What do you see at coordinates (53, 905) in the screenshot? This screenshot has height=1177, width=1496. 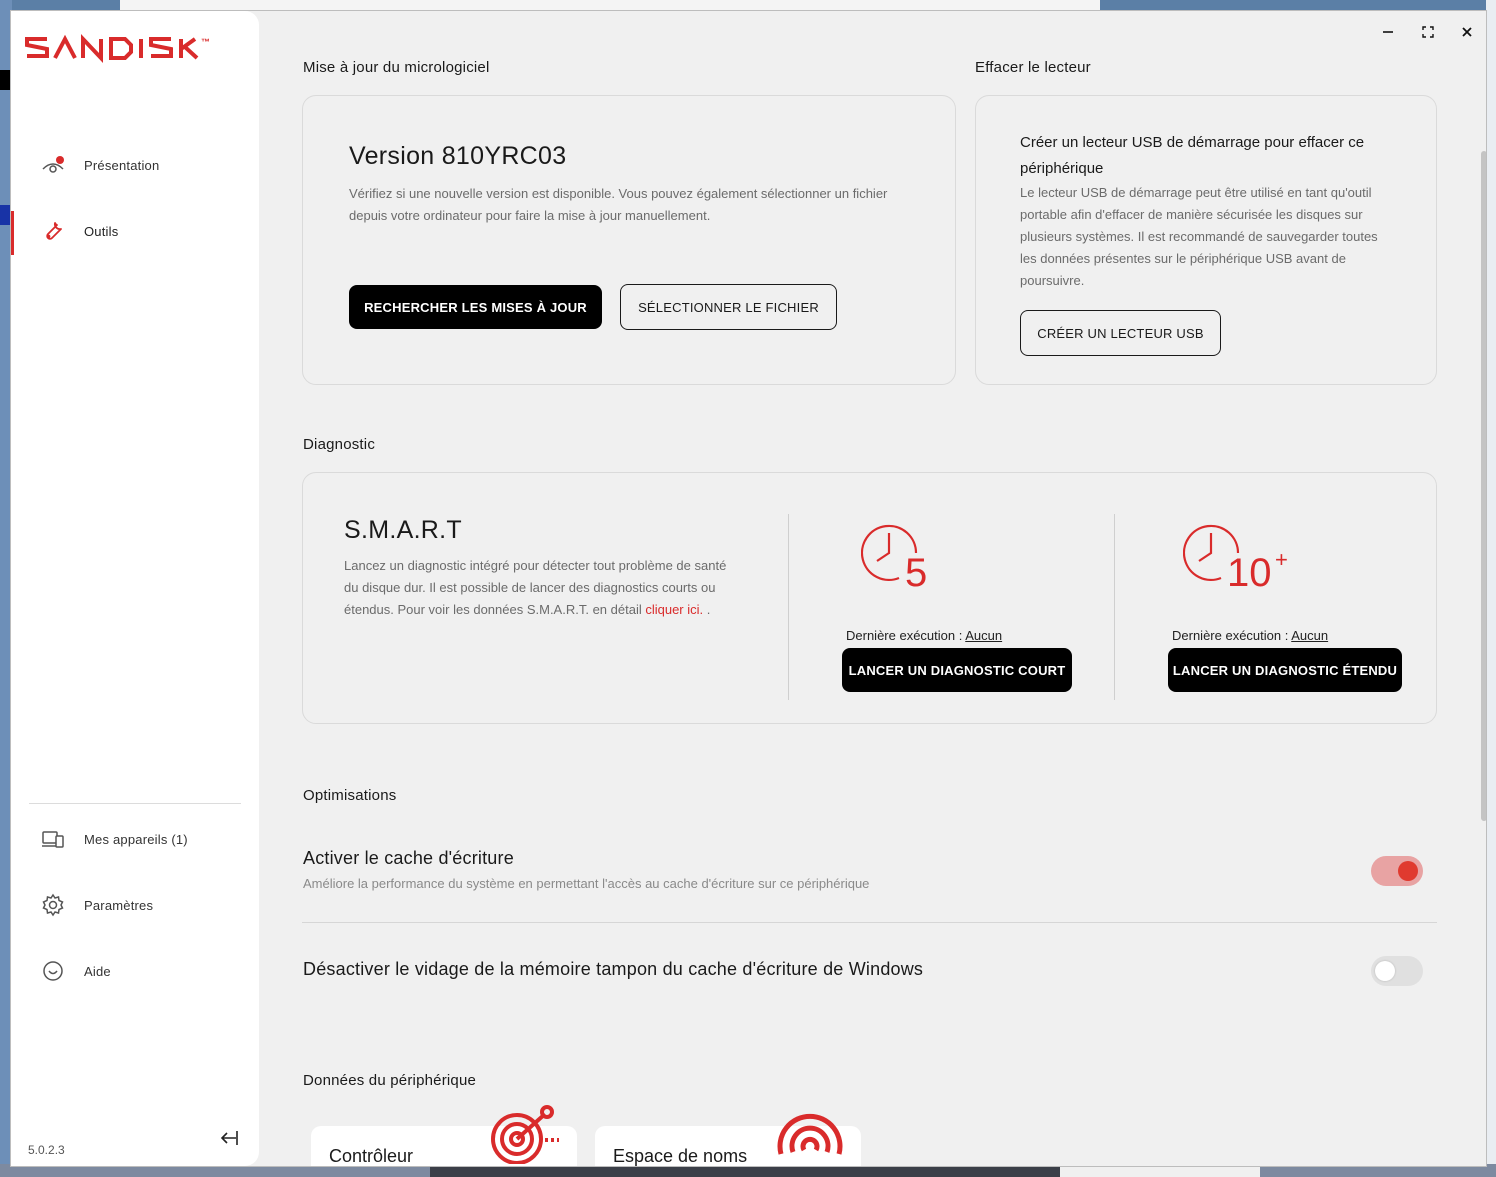 I see `gear-icon` at bounding box center [53, 905].